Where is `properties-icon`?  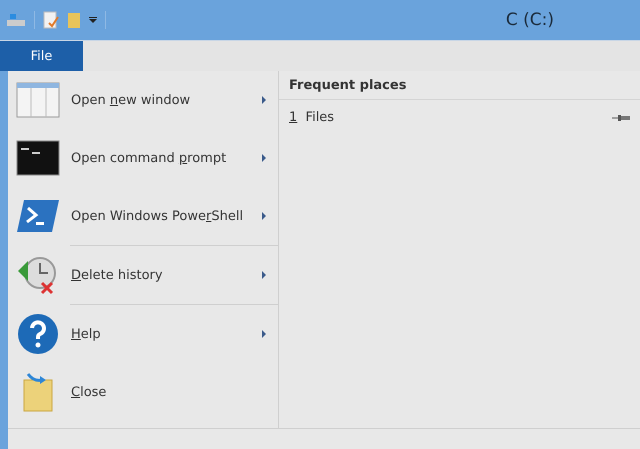 properties-icon is located at coordinates (51, 20).